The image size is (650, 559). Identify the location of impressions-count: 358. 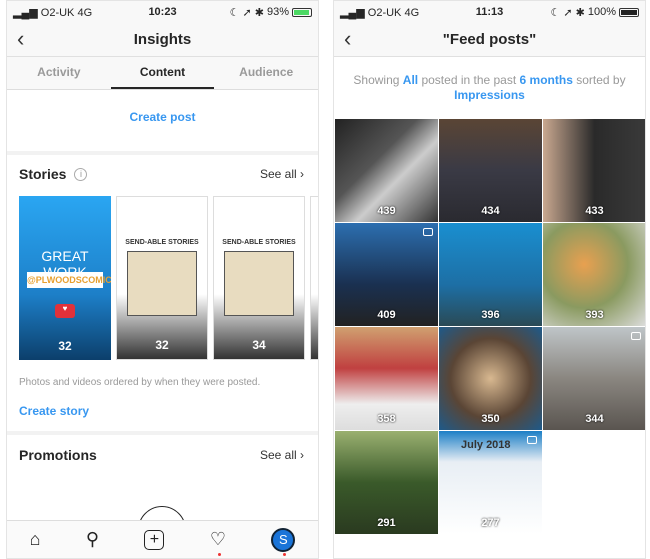
(386, 419).